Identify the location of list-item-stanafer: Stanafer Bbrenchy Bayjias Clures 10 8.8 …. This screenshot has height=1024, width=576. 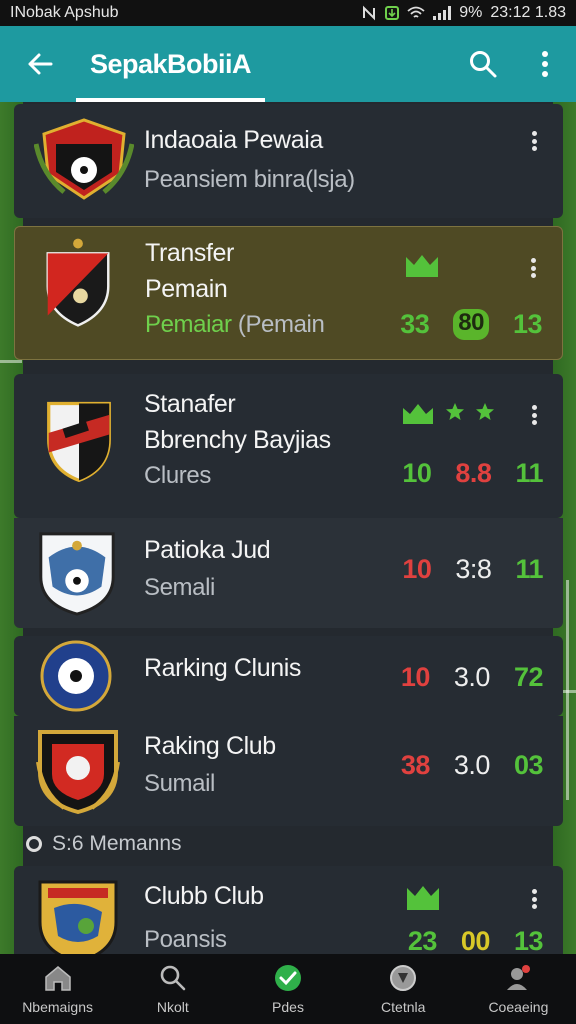
(288, 446).